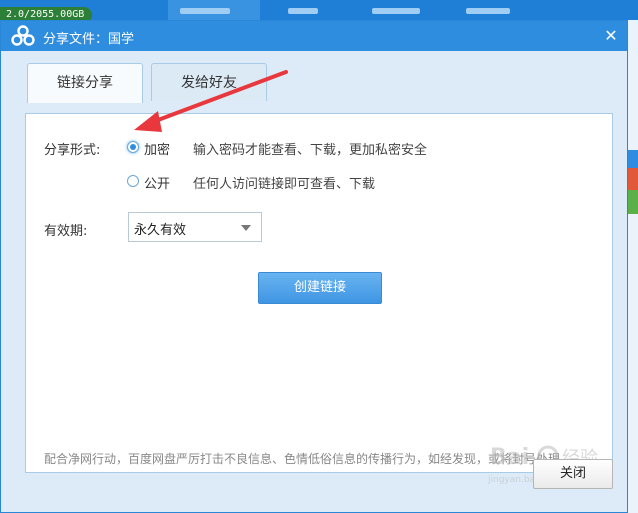  Describe the element at coordinates (209, 82) in the screenshot. I see `tab-send-friend: 发给好友` at that location.